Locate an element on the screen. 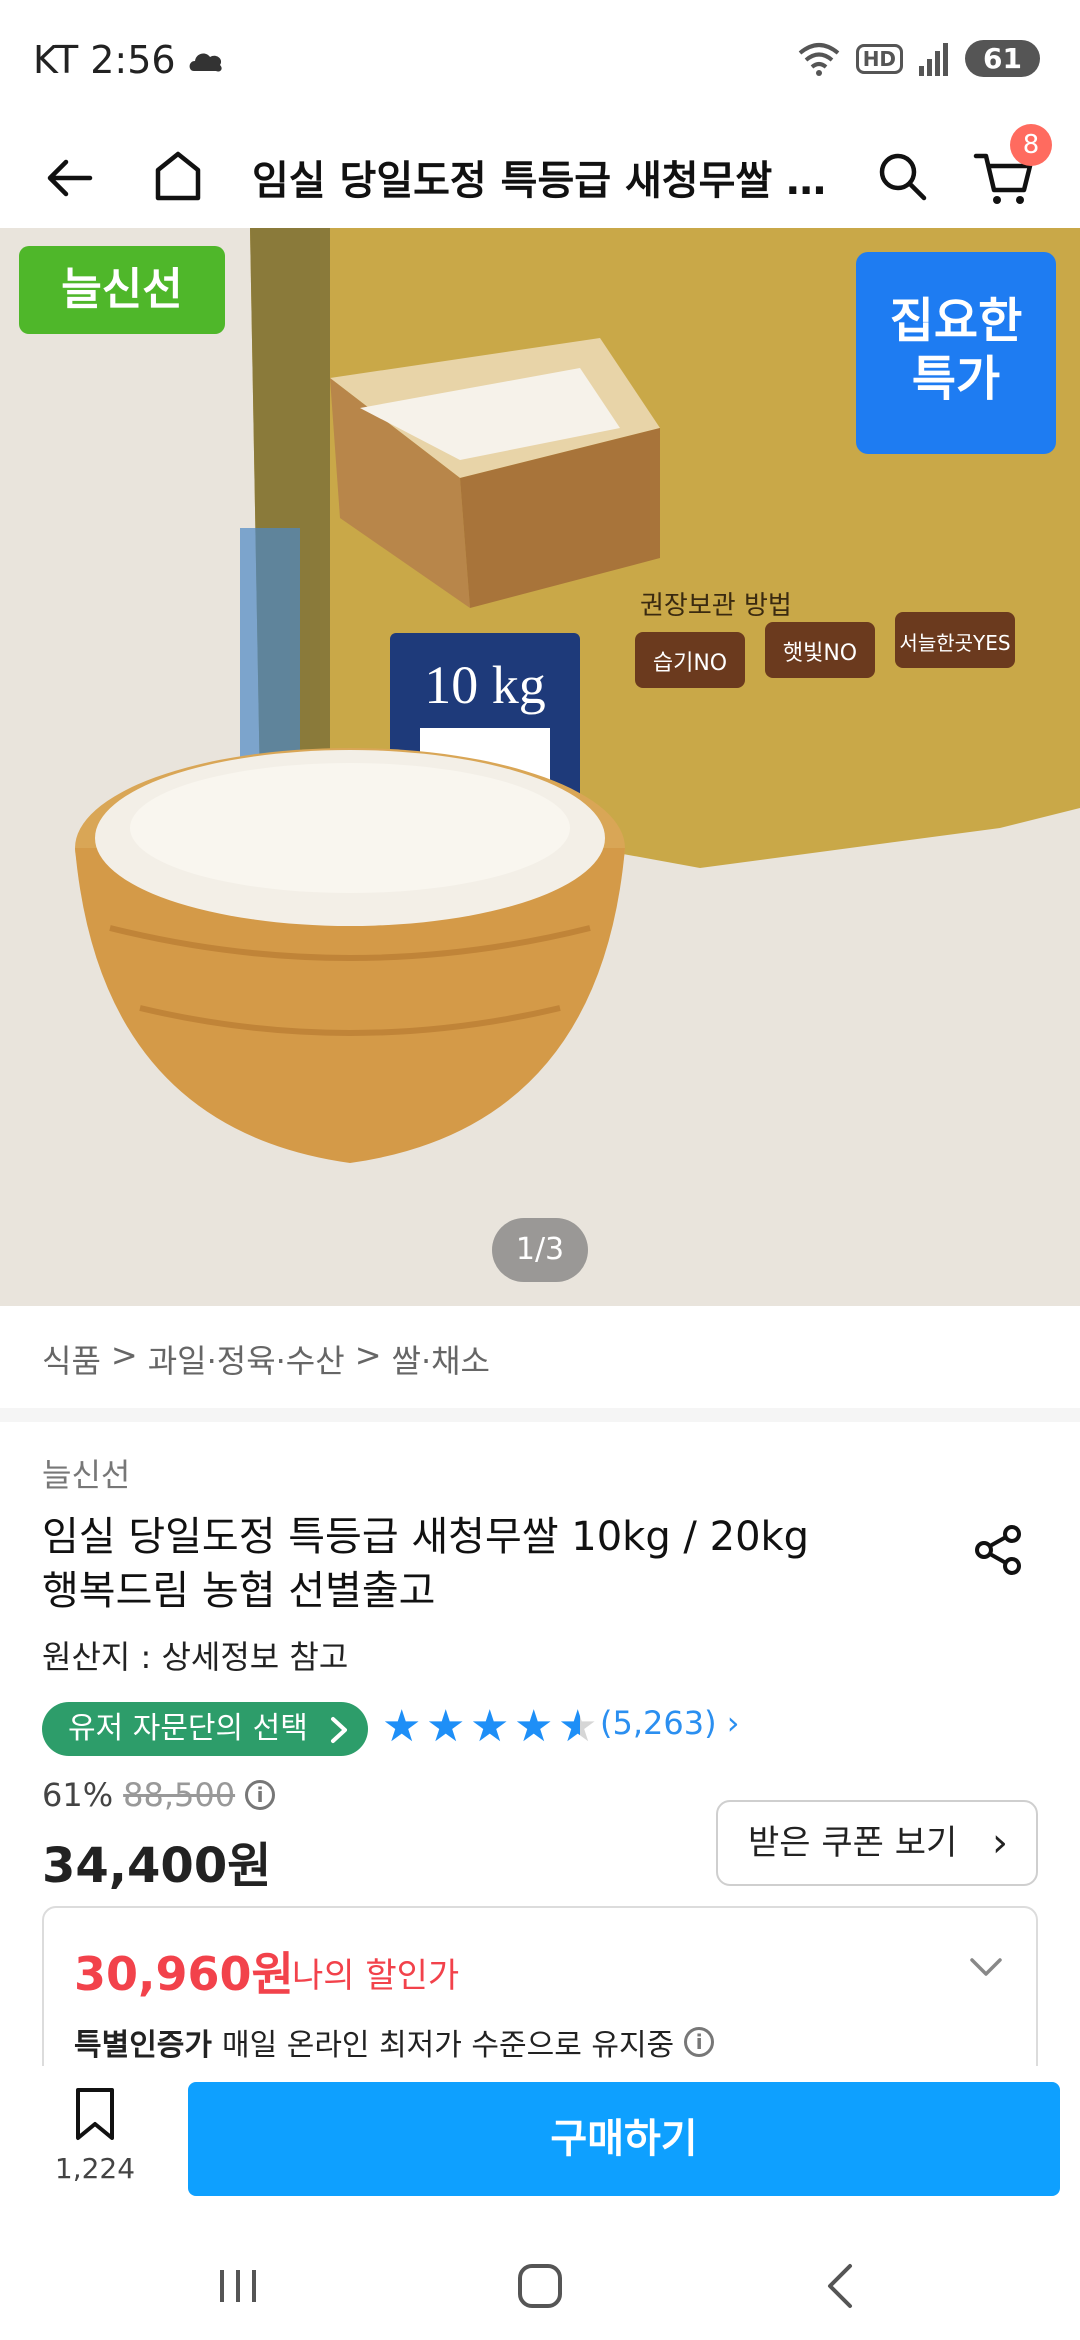  chevron-down-icon is located at coordinates (986, 1968).